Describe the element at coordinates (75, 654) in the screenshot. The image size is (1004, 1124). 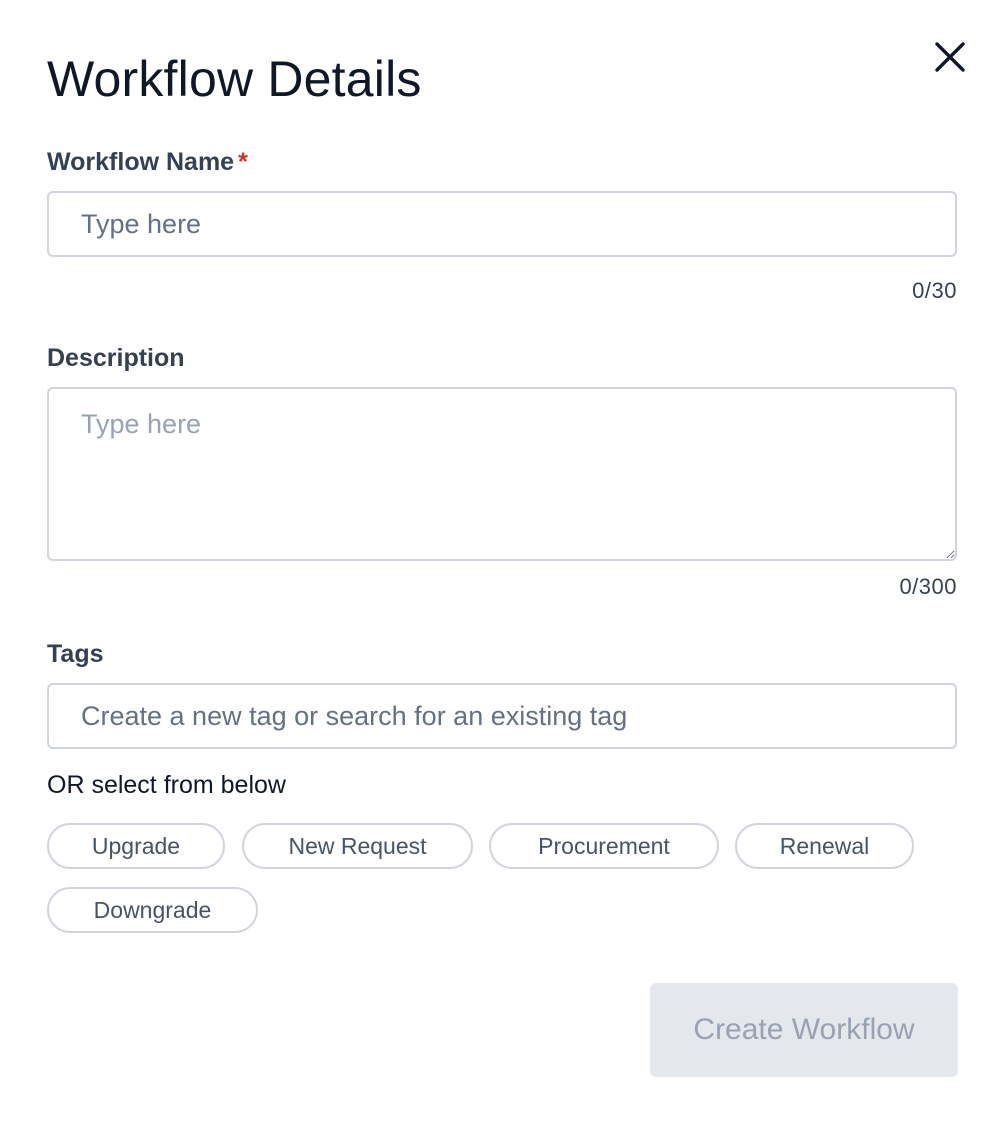
I see `tags-label: Tags` at that location.